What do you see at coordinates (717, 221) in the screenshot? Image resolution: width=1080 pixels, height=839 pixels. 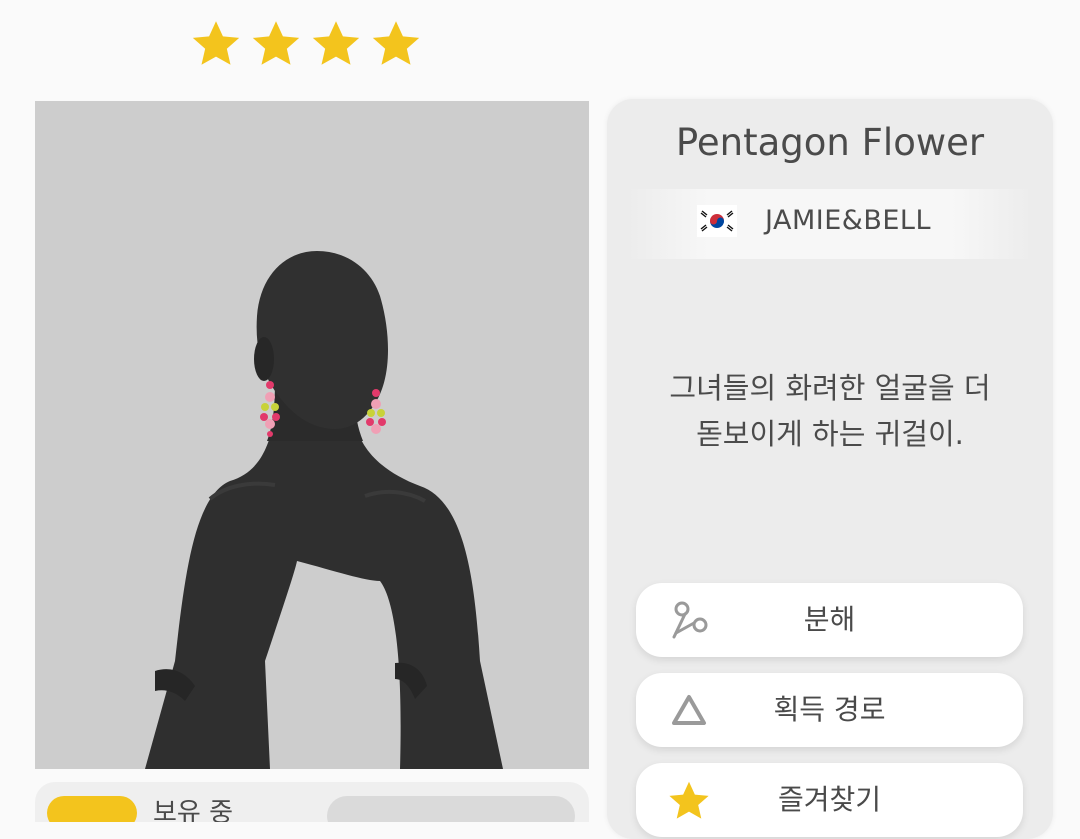 I see `korea-flag-icon` at bounding box center [717, 221].